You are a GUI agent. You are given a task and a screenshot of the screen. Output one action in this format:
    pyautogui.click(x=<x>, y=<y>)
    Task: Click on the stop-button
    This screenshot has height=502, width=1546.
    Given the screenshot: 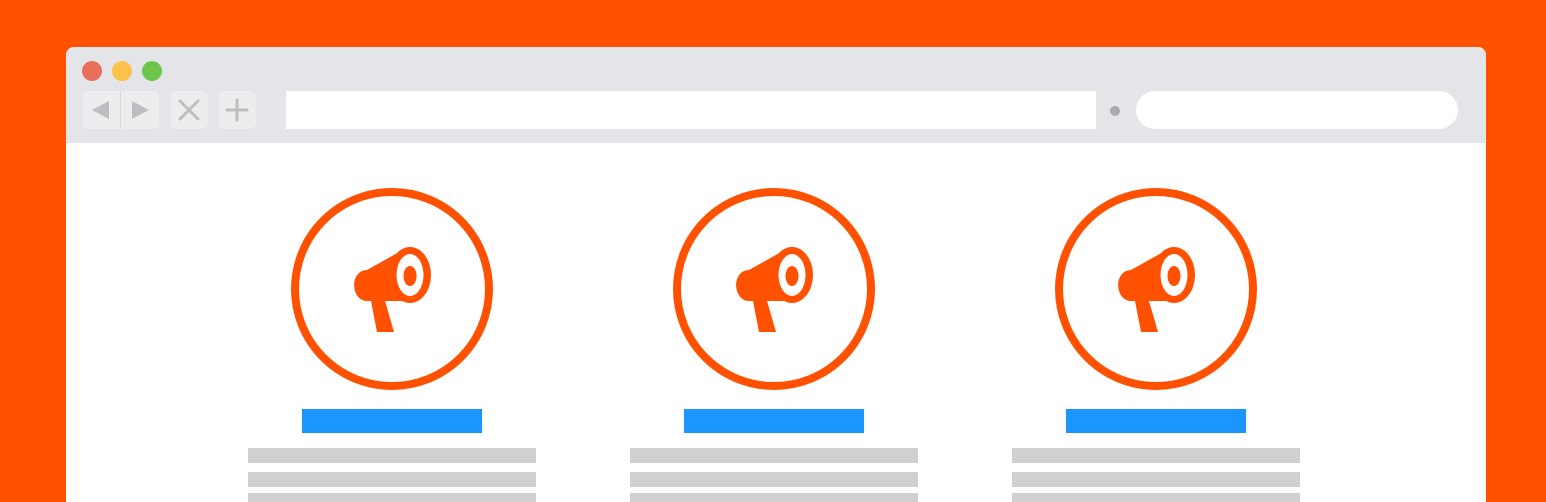 What is the action you would take?
    pyautogui.click(x=189, y=110)
    